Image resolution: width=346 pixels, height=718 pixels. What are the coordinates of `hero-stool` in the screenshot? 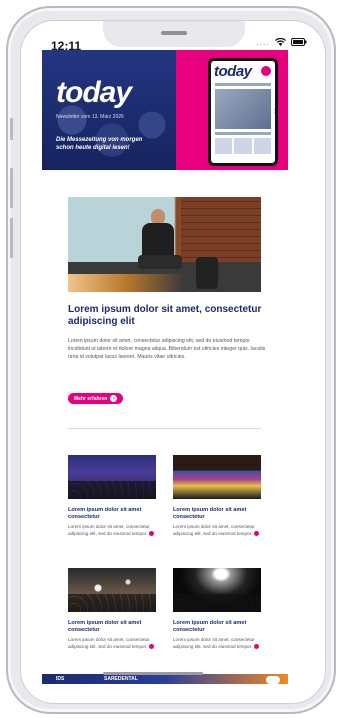 It's located at (207, 273).